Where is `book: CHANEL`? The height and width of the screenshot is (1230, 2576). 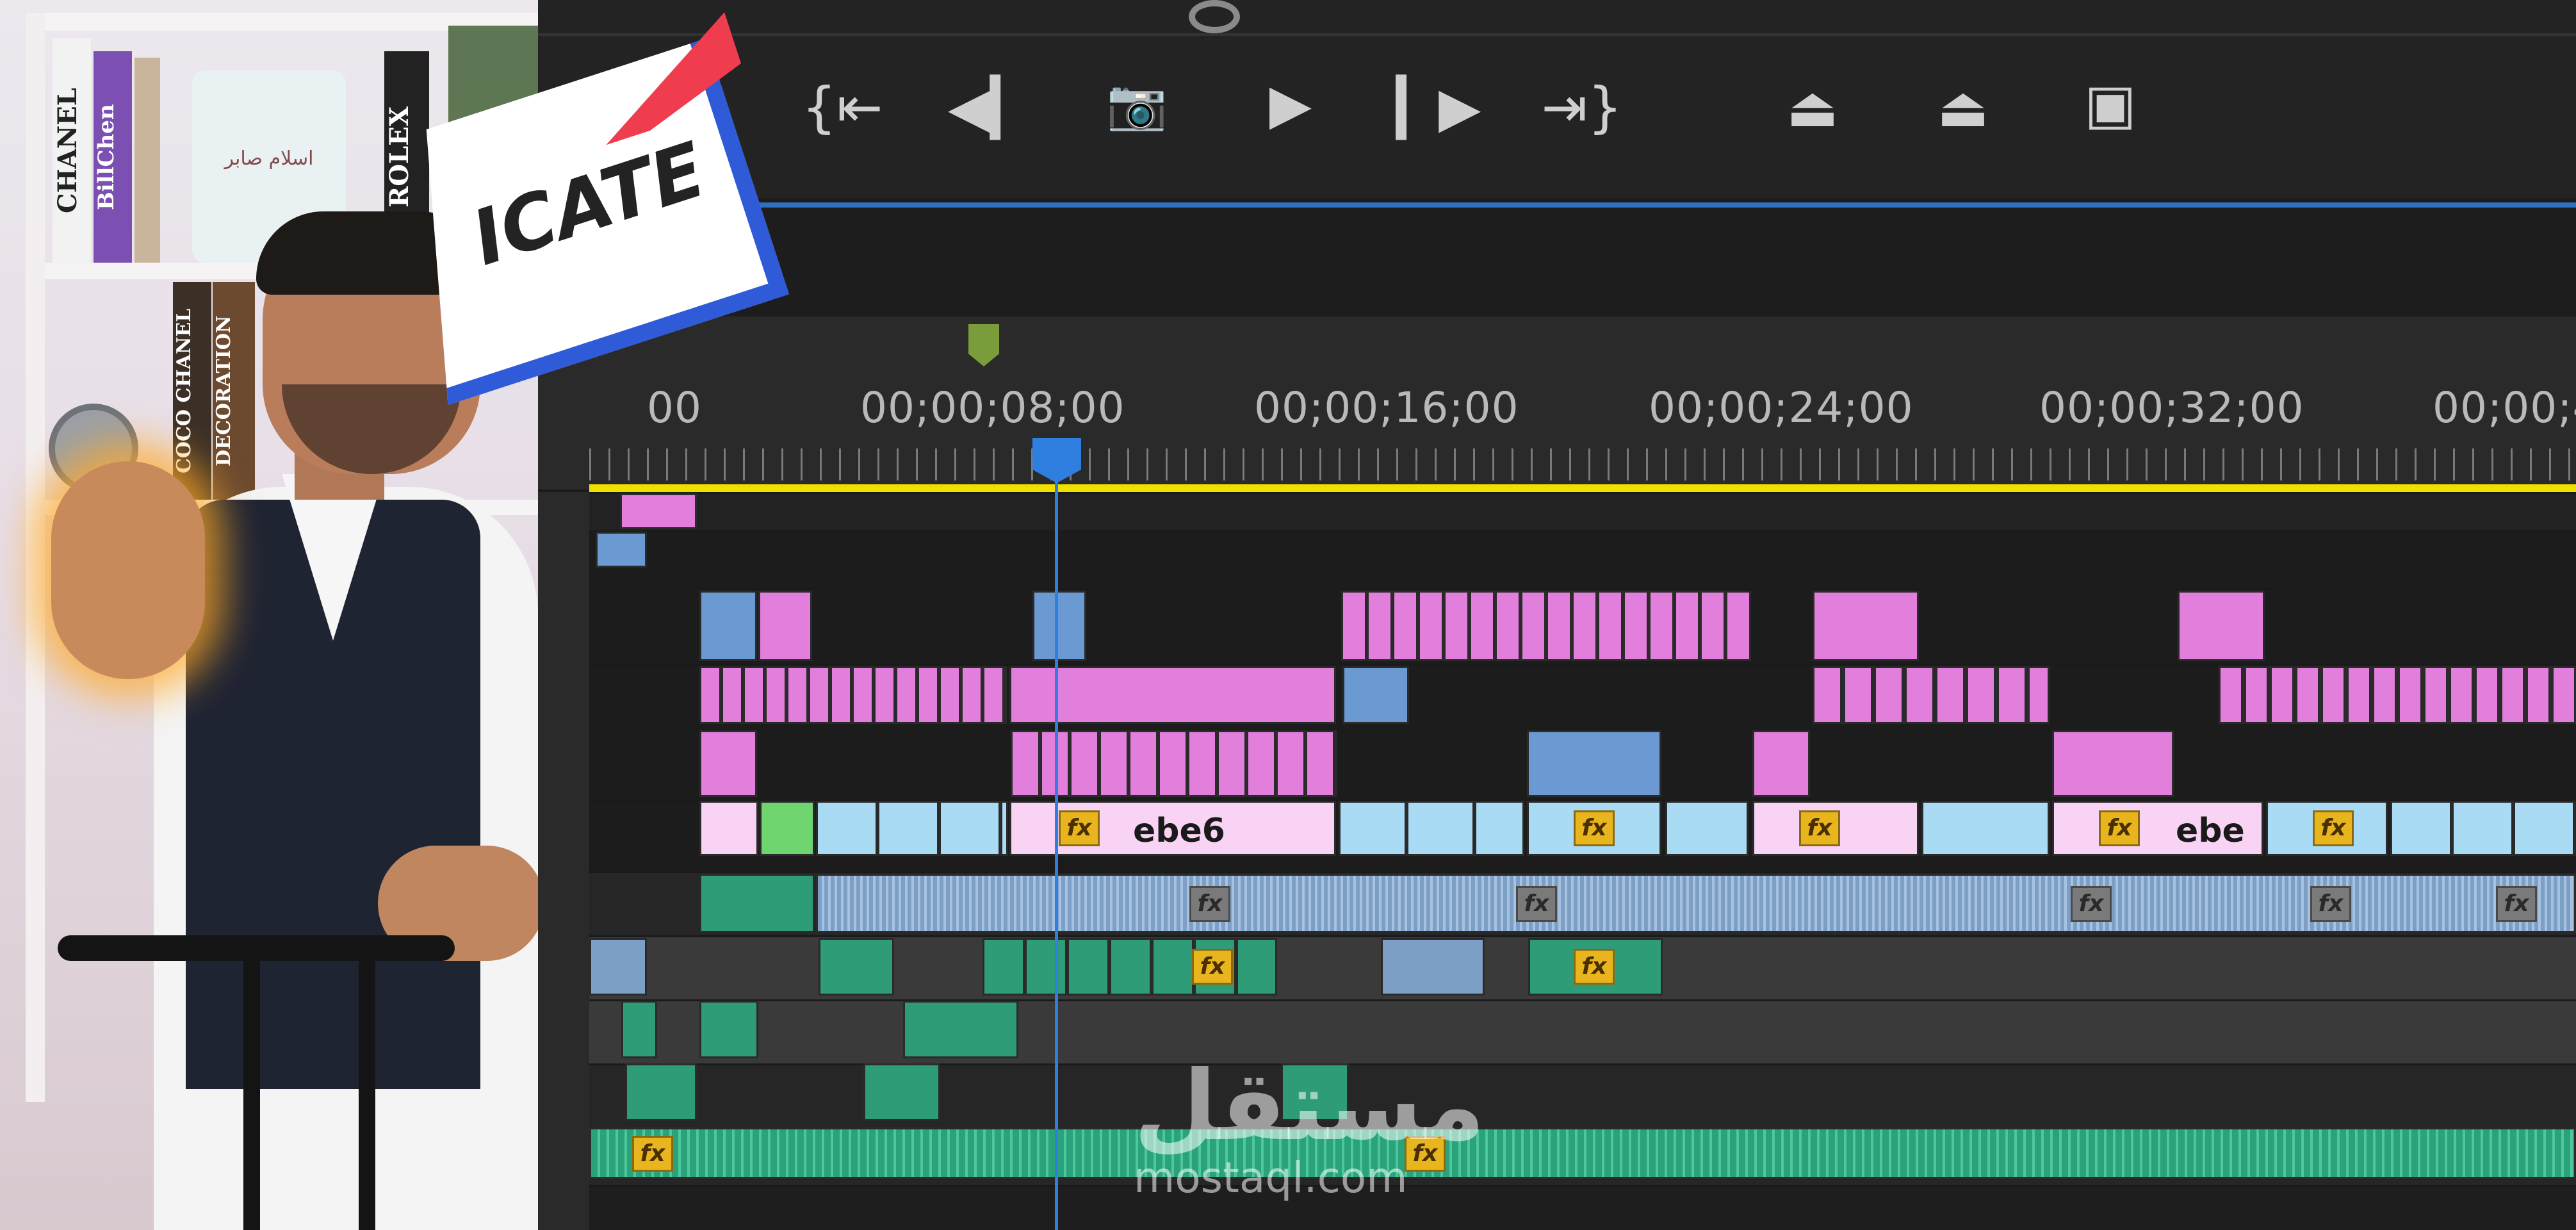 book: CHANEL is located at coordinates (72, 150).